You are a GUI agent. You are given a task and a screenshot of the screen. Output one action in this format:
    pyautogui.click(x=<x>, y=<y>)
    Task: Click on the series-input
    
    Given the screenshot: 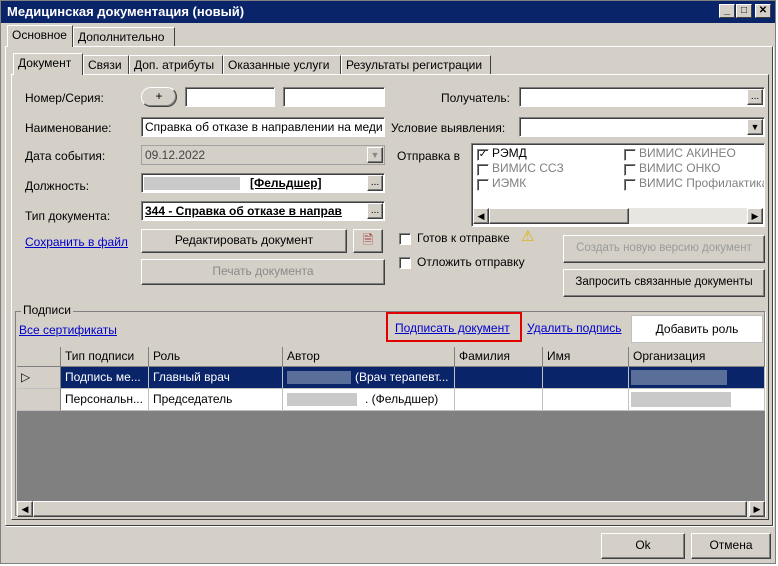 What is the action you would take?
    pyautogui.click(x=334, y=97)
    